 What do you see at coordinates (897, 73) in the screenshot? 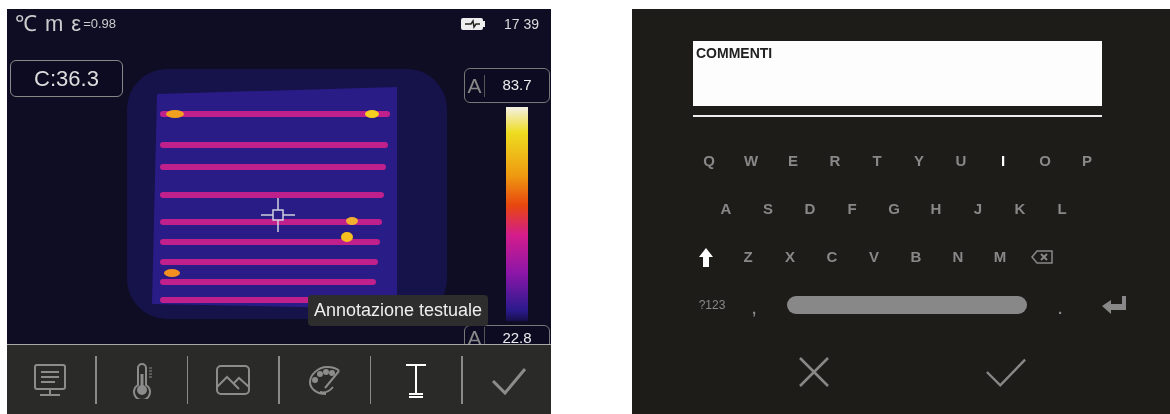
I see `text-field: COMMENTI` at bounding box center [897, 73].